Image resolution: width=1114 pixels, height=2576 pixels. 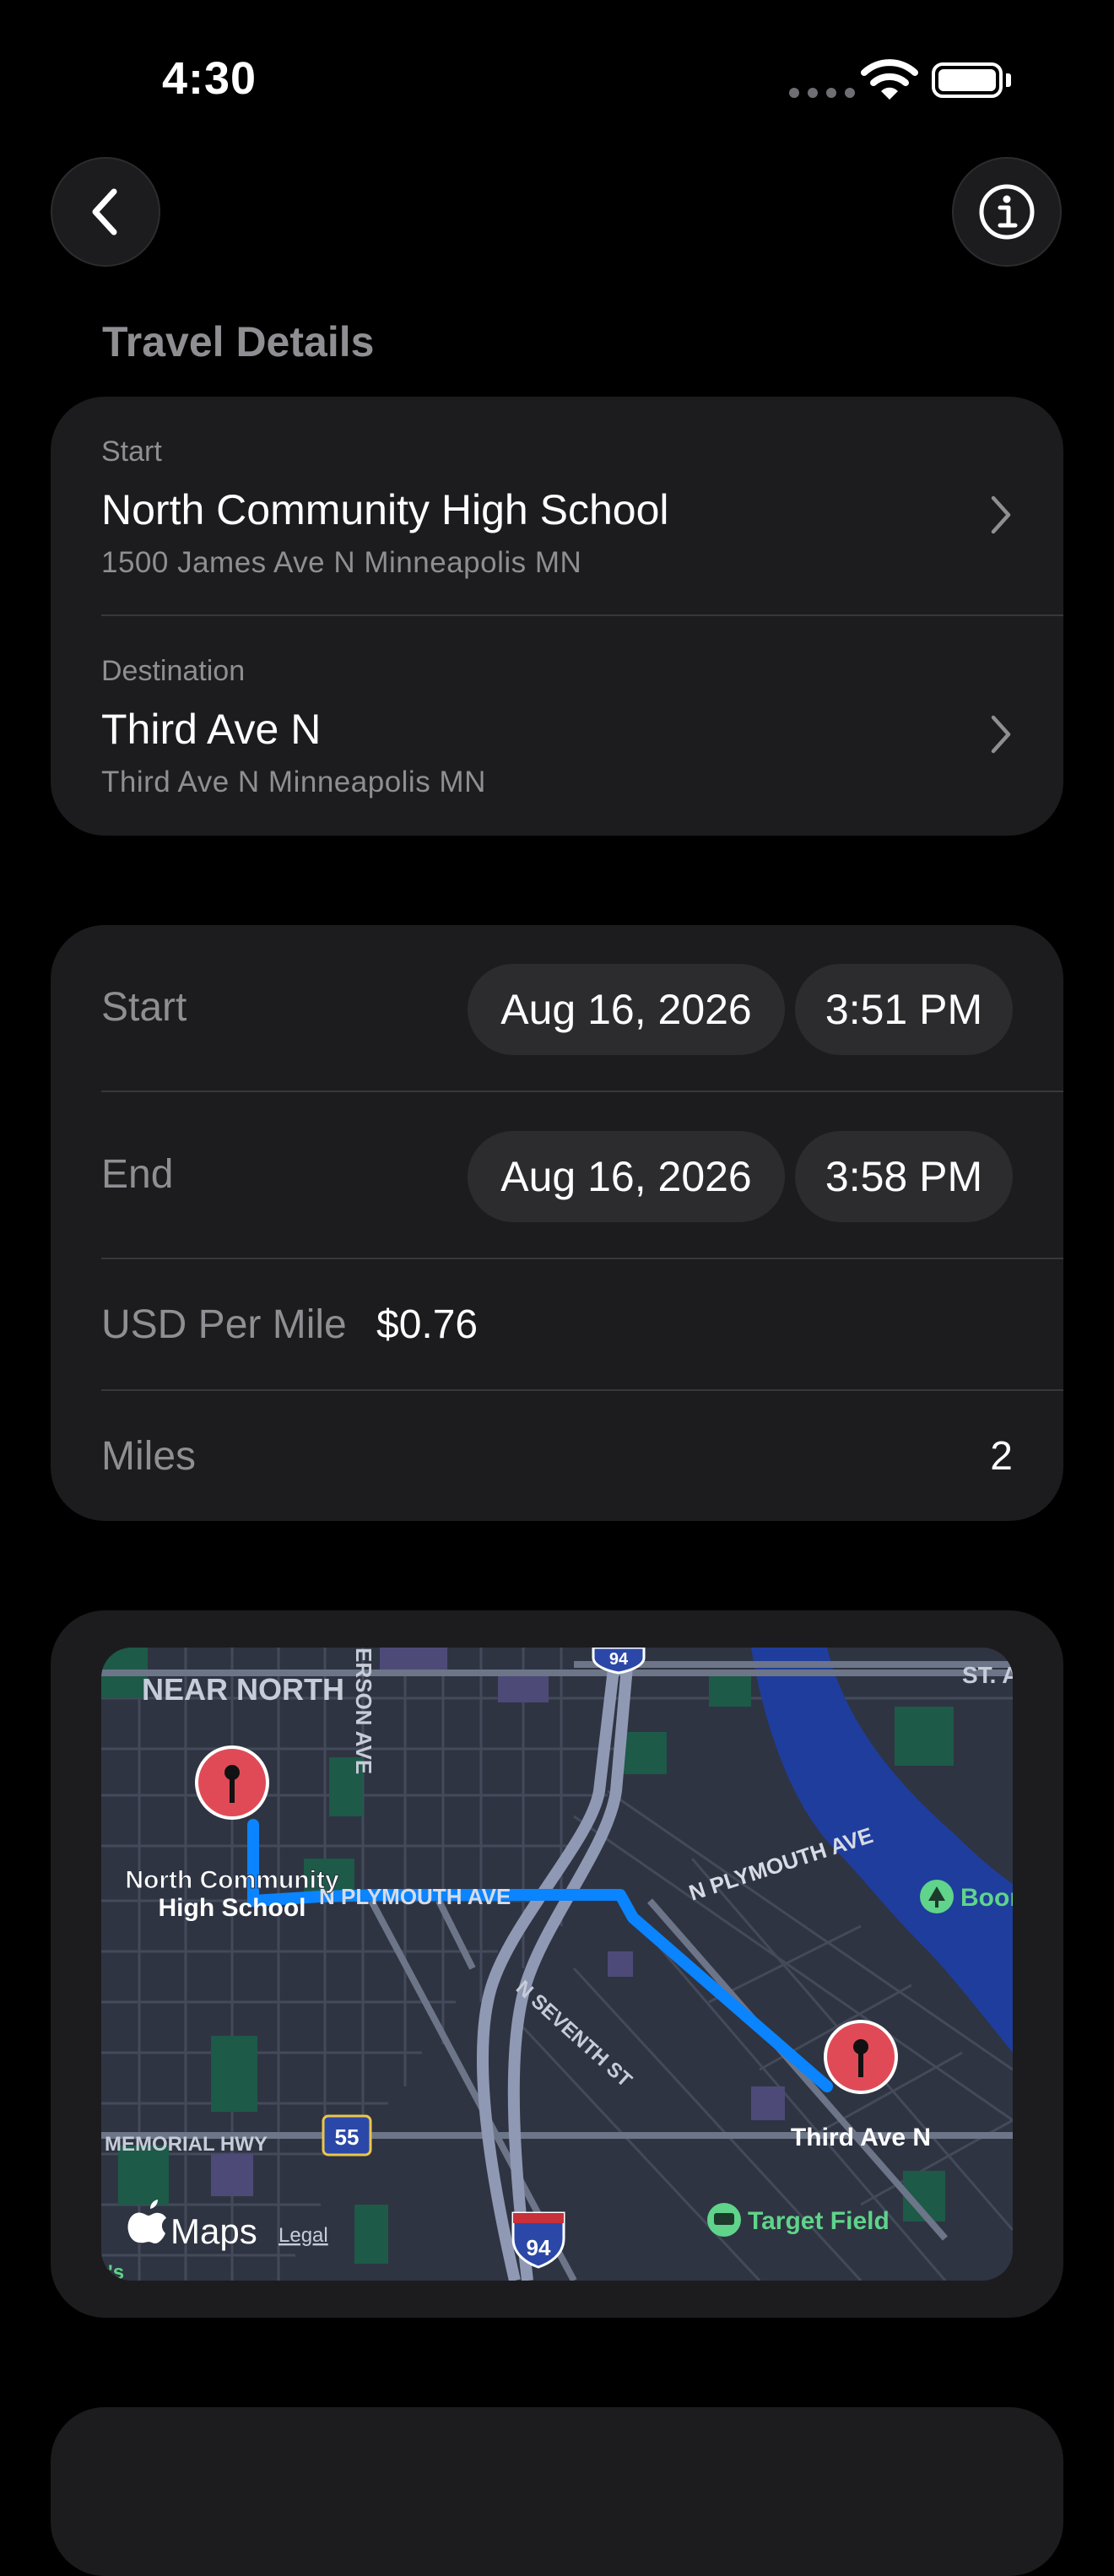 I want to click on poi-boom-label: Boon, so click(x=986, y=1898).